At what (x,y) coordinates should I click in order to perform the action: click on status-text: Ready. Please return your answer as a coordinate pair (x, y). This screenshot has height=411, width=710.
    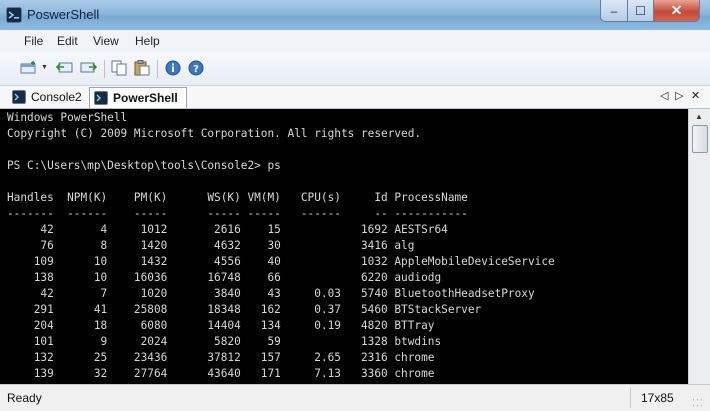
    Looking at the image, I should click on (24, 398).